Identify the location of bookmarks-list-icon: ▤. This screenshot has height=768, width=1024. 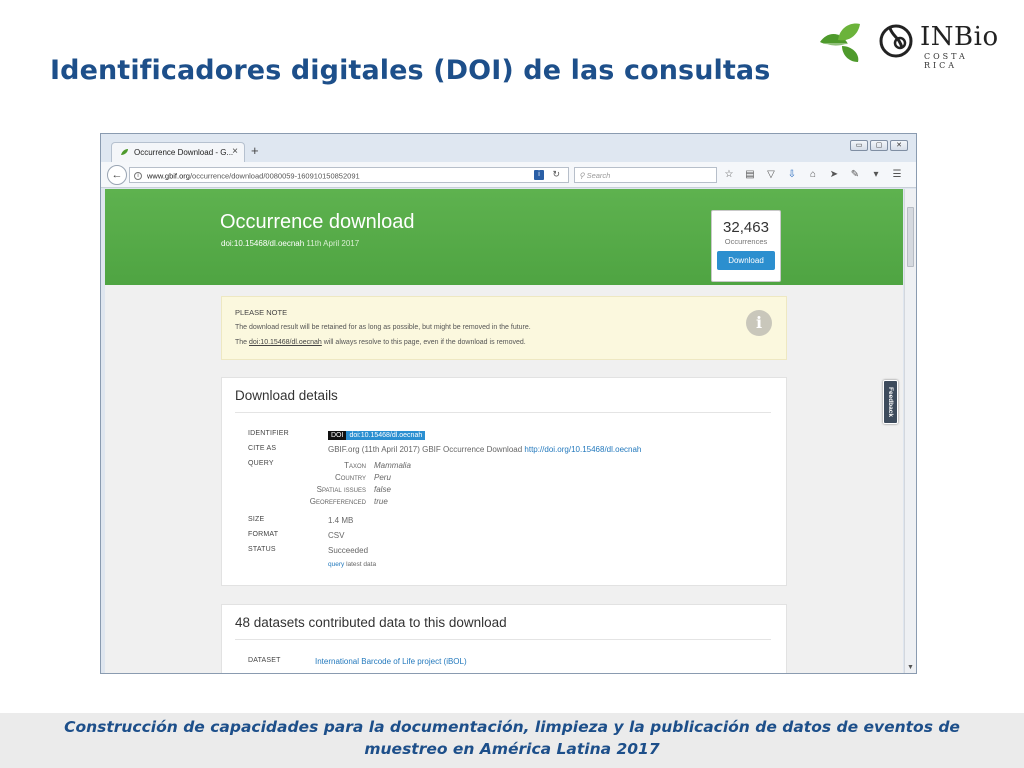
(750, 175).